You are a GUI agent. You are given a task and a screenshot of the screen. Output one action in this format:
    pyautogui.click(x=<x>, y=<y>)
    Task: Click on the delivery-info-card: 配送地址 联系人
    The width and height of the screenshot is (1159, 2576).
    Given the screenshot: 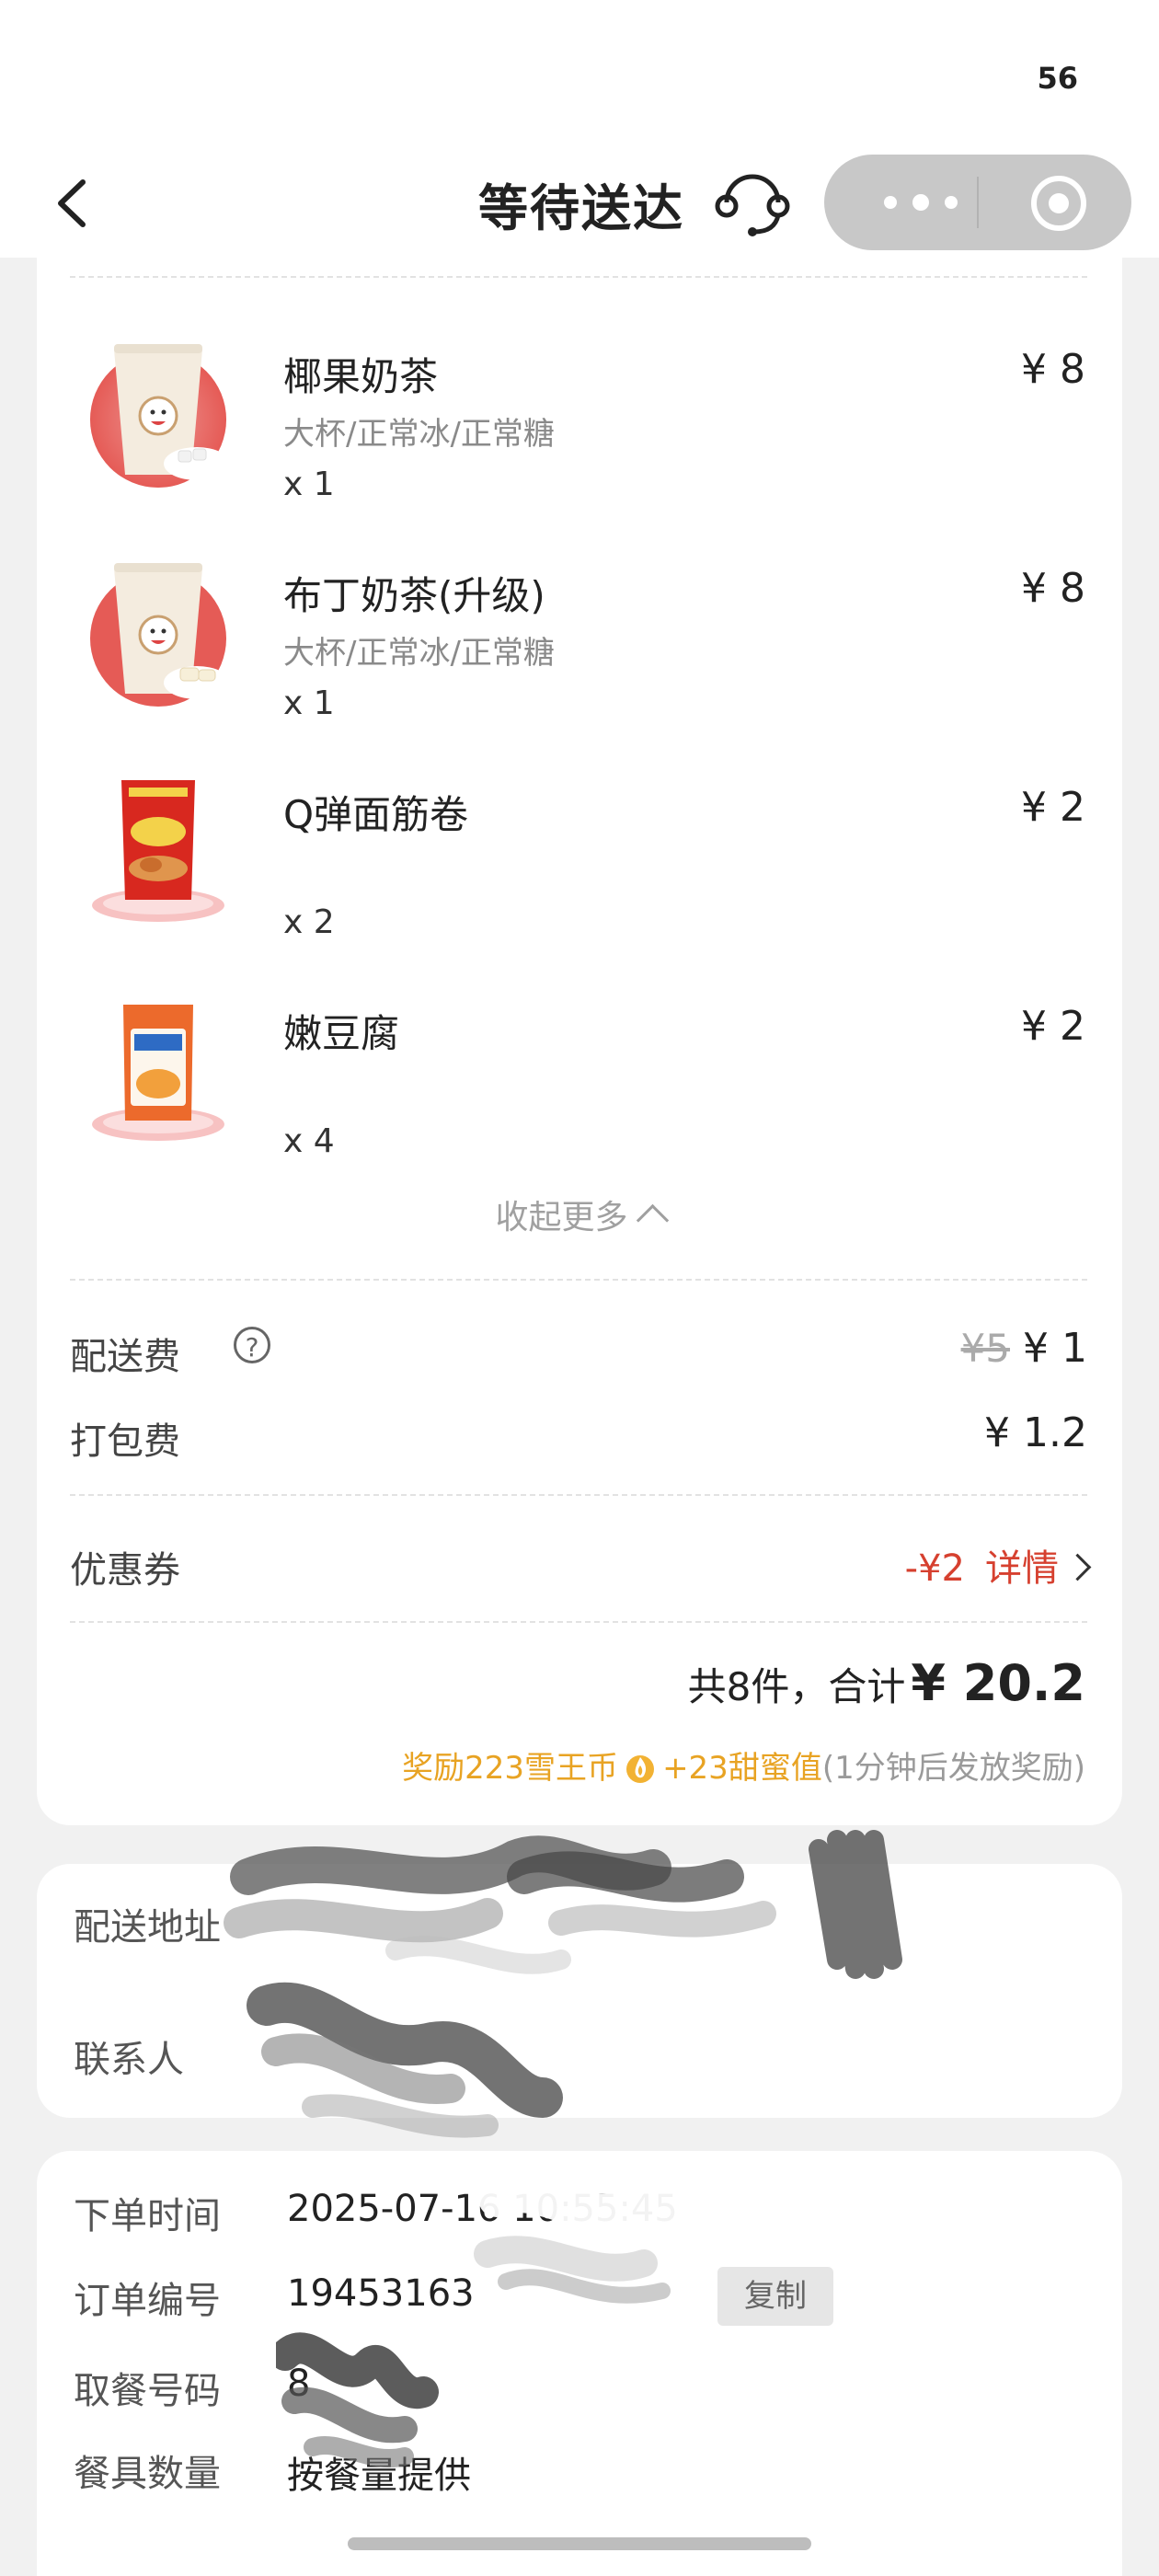 What is the action you would take?
    pyautogui.click(x=579, y=1991)
    